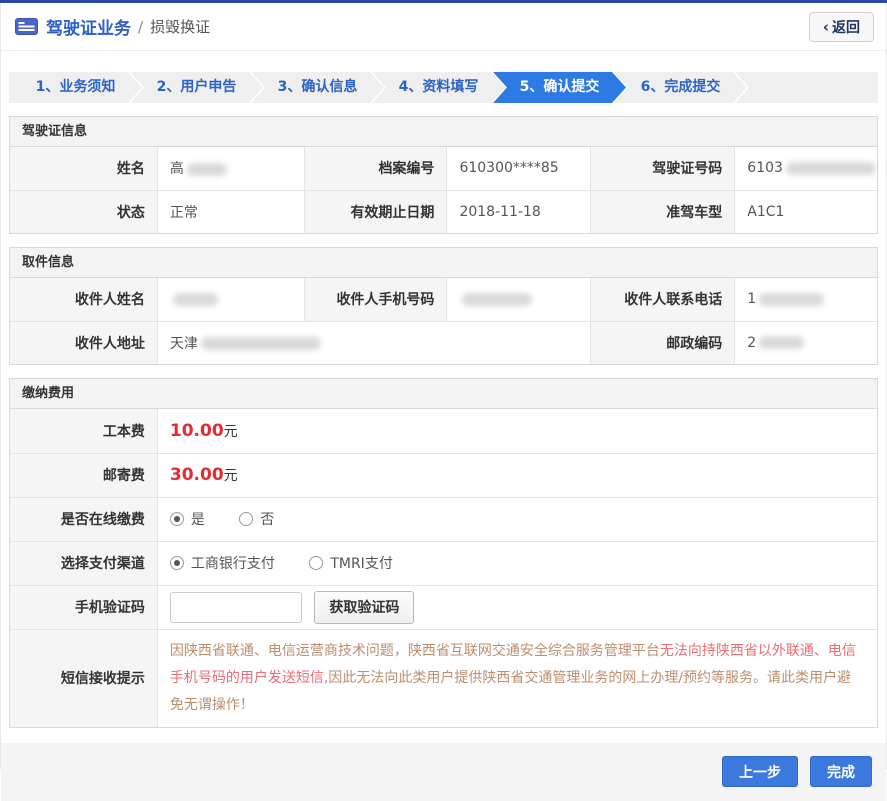 Image resolution: width=887 pixels, height=801 pixels. I want to click on get-code-button: 获取验证码, so click(364, 607).